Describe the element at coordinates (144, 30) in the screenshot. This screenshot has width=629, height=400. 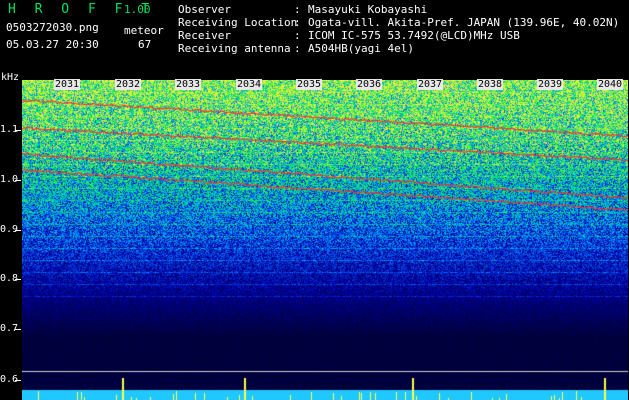
I see `meteor-label: meteor` at that location.